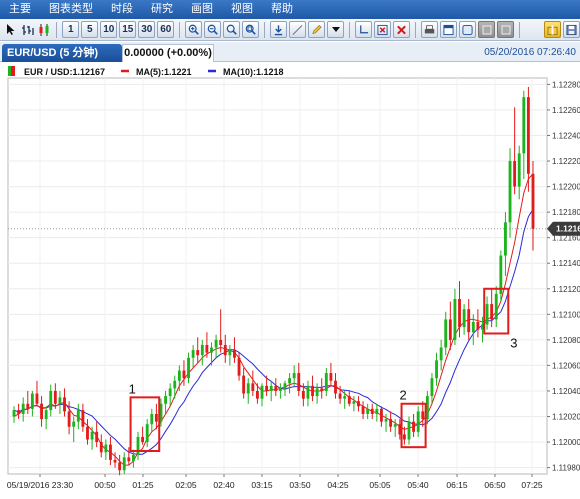 The height and width of the screenshot is (499, 580). Describe the element at coordinates (279, 29) in the screenshot. I see `download-icon` at that location.